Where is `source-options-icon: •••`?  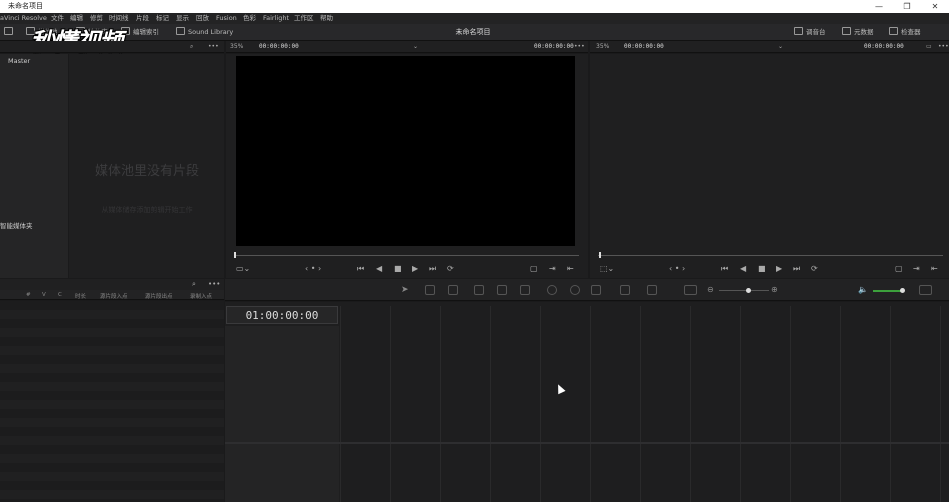 source-options-icon: ••• is located at coordinates (579, 46).